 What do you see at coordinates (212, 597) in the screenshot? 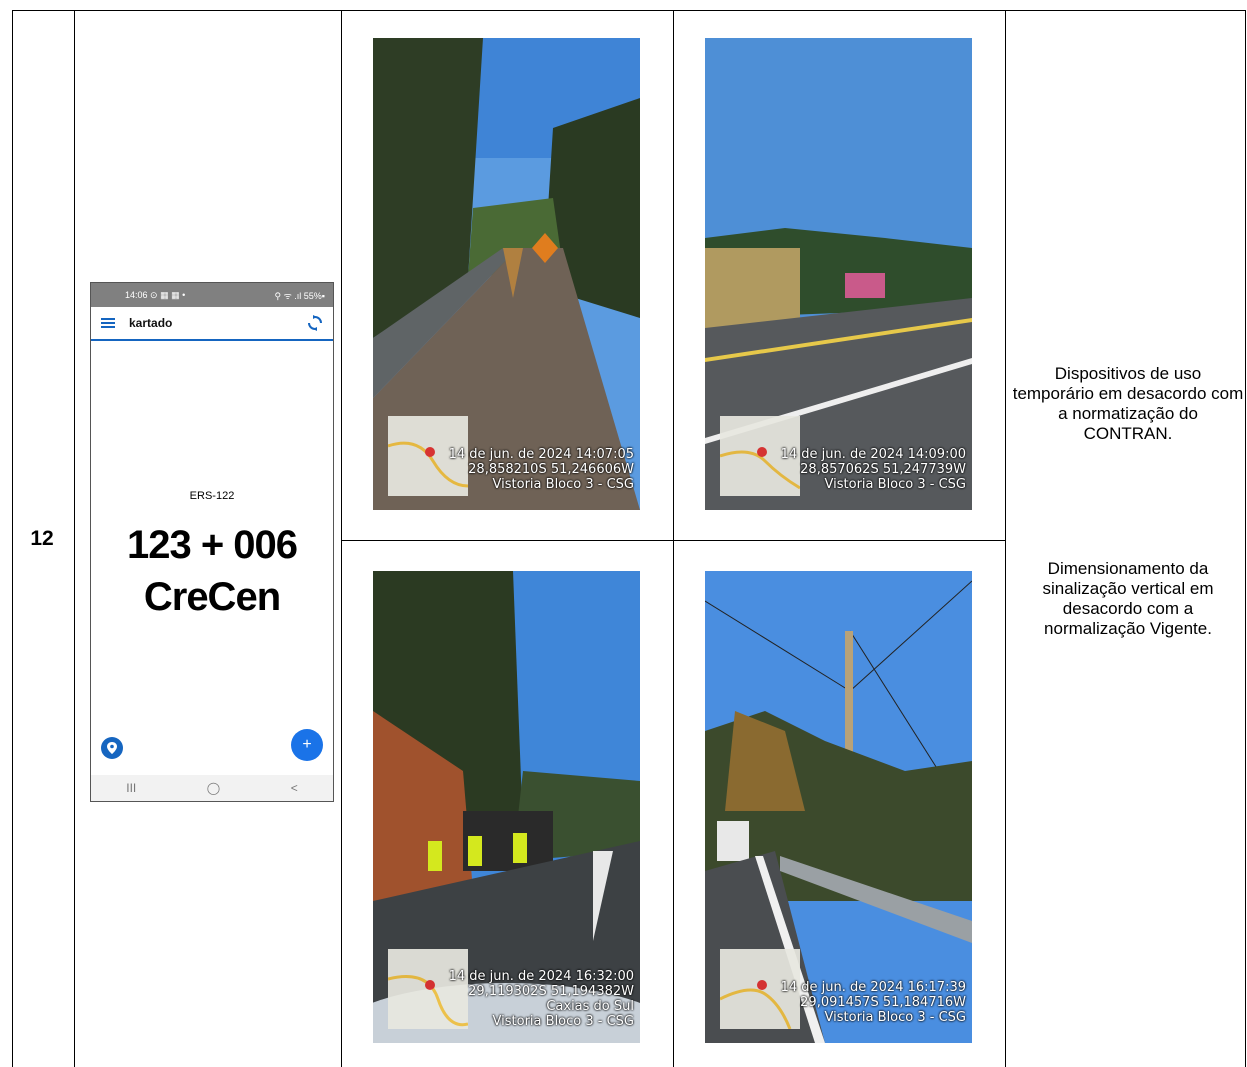
I see `direction-label: CreCen` at bounding box center [212, 597].